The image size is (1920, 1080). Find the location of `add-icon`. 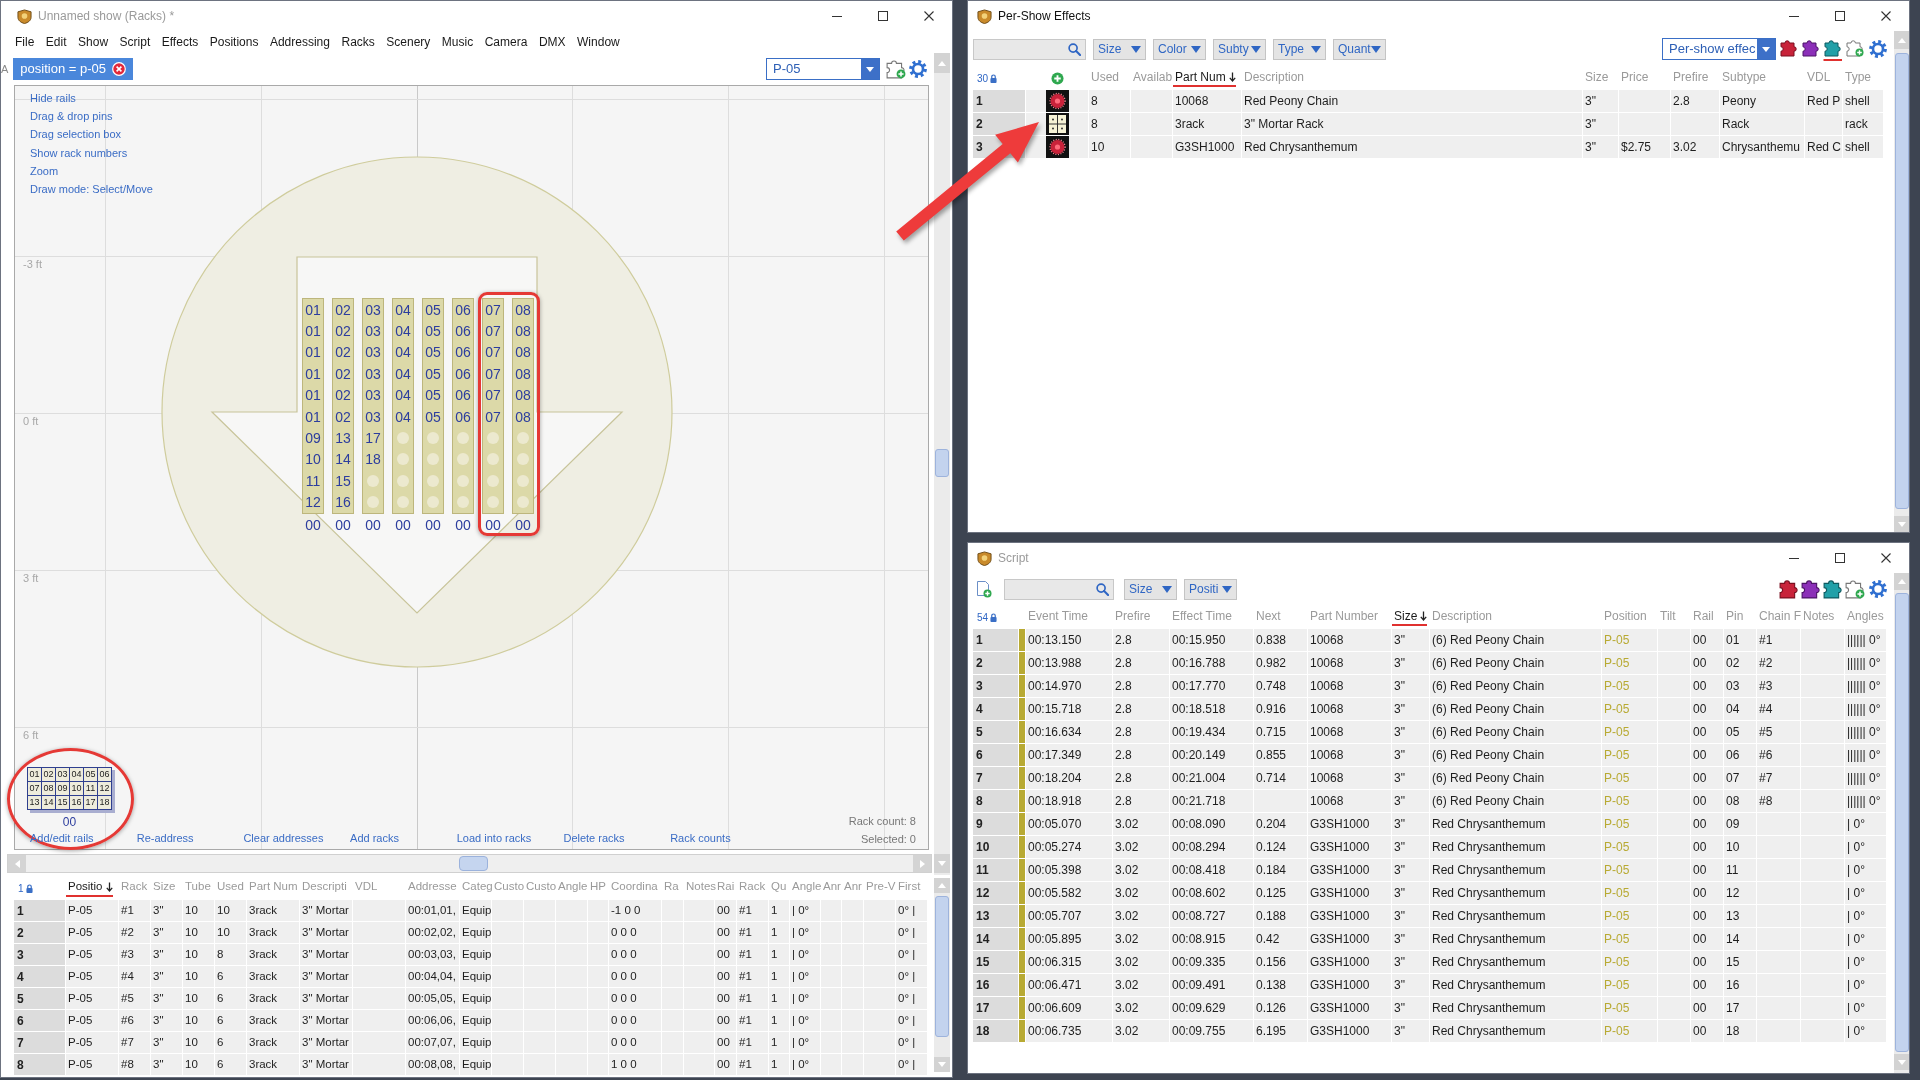

add-icon is located at coordinates (1057, 78).